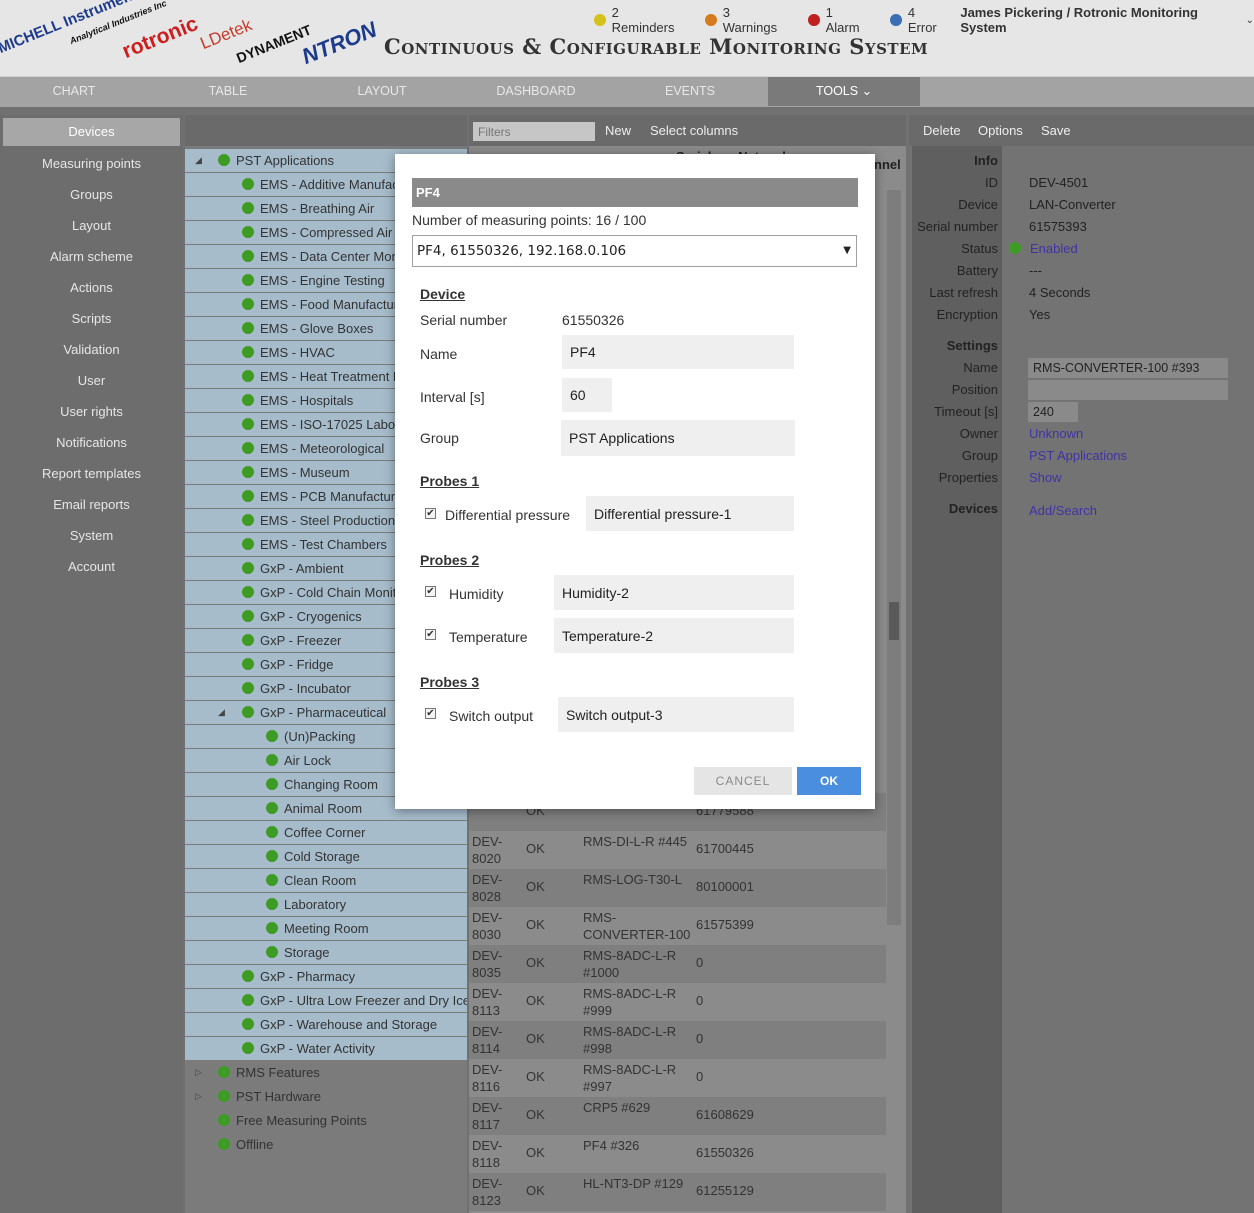  I want to click on status-cell: OK, so click(535, 1076).